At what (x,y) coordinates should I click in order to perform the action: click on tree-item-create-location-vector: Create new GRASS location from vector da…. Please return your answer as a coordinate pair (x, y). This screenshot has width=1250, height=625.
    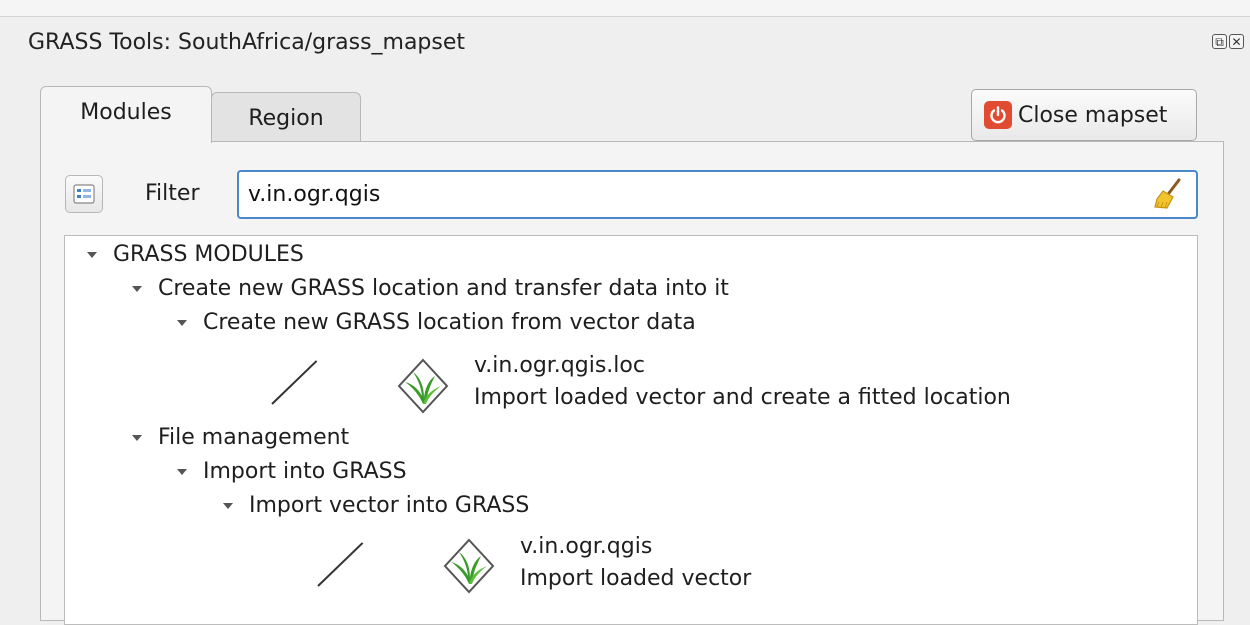
    Looking at the image, I should click on (436, 323).